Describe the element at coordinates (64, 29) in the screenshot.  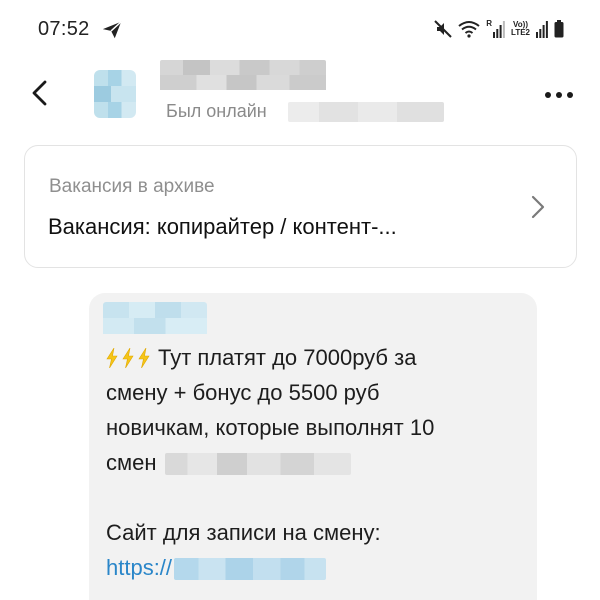
I see `status-time: 07:52` at that location.